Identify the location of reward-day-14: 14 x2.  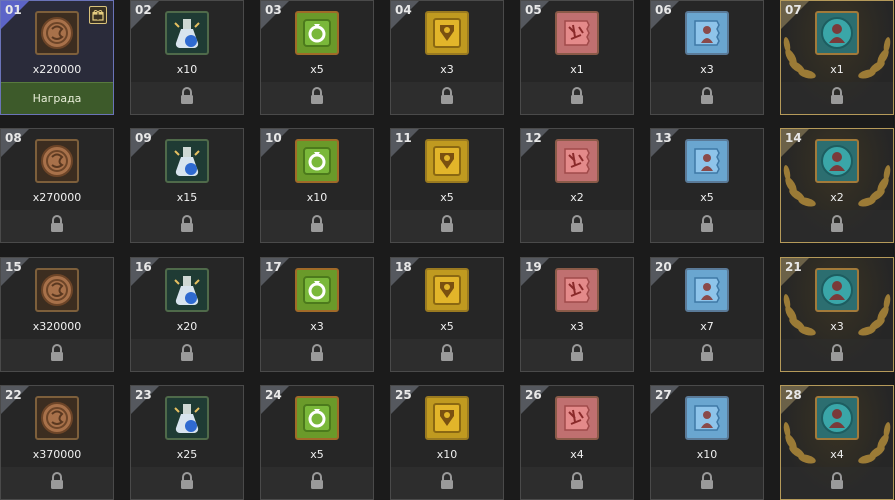
(837, 185).